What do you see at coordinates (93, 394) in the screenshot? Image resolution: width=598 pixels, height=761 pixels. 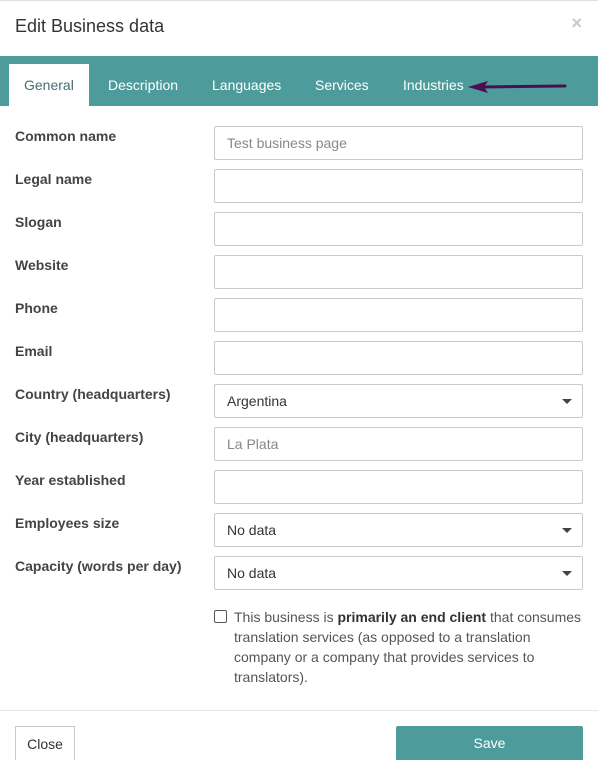 I see `field-label: Country (headquarters)` at bounding box center [93, 394].